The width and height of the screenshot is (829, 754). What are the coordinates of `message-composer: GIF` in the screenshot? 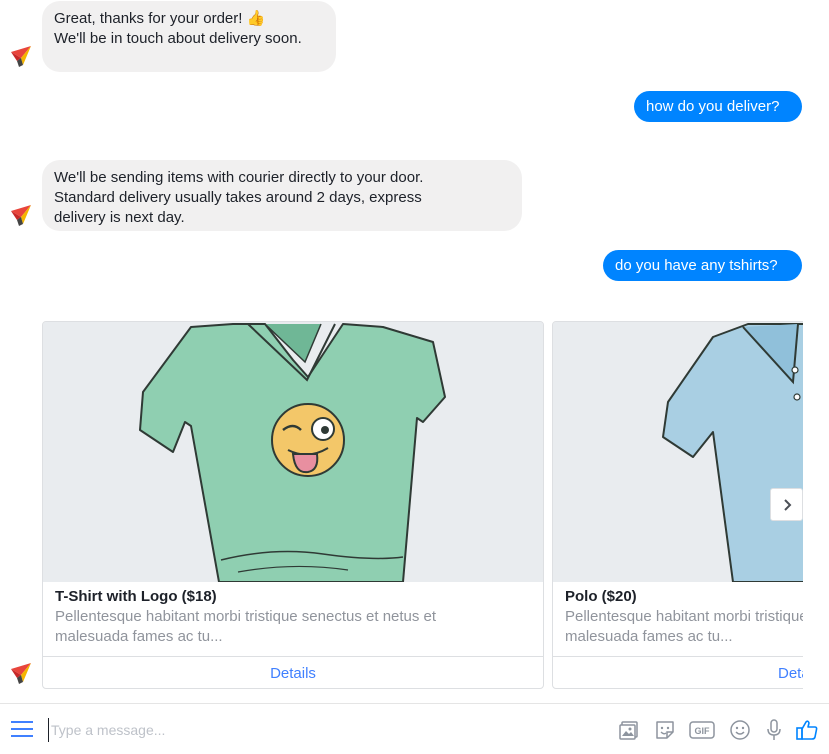 It's located at (414, 728).